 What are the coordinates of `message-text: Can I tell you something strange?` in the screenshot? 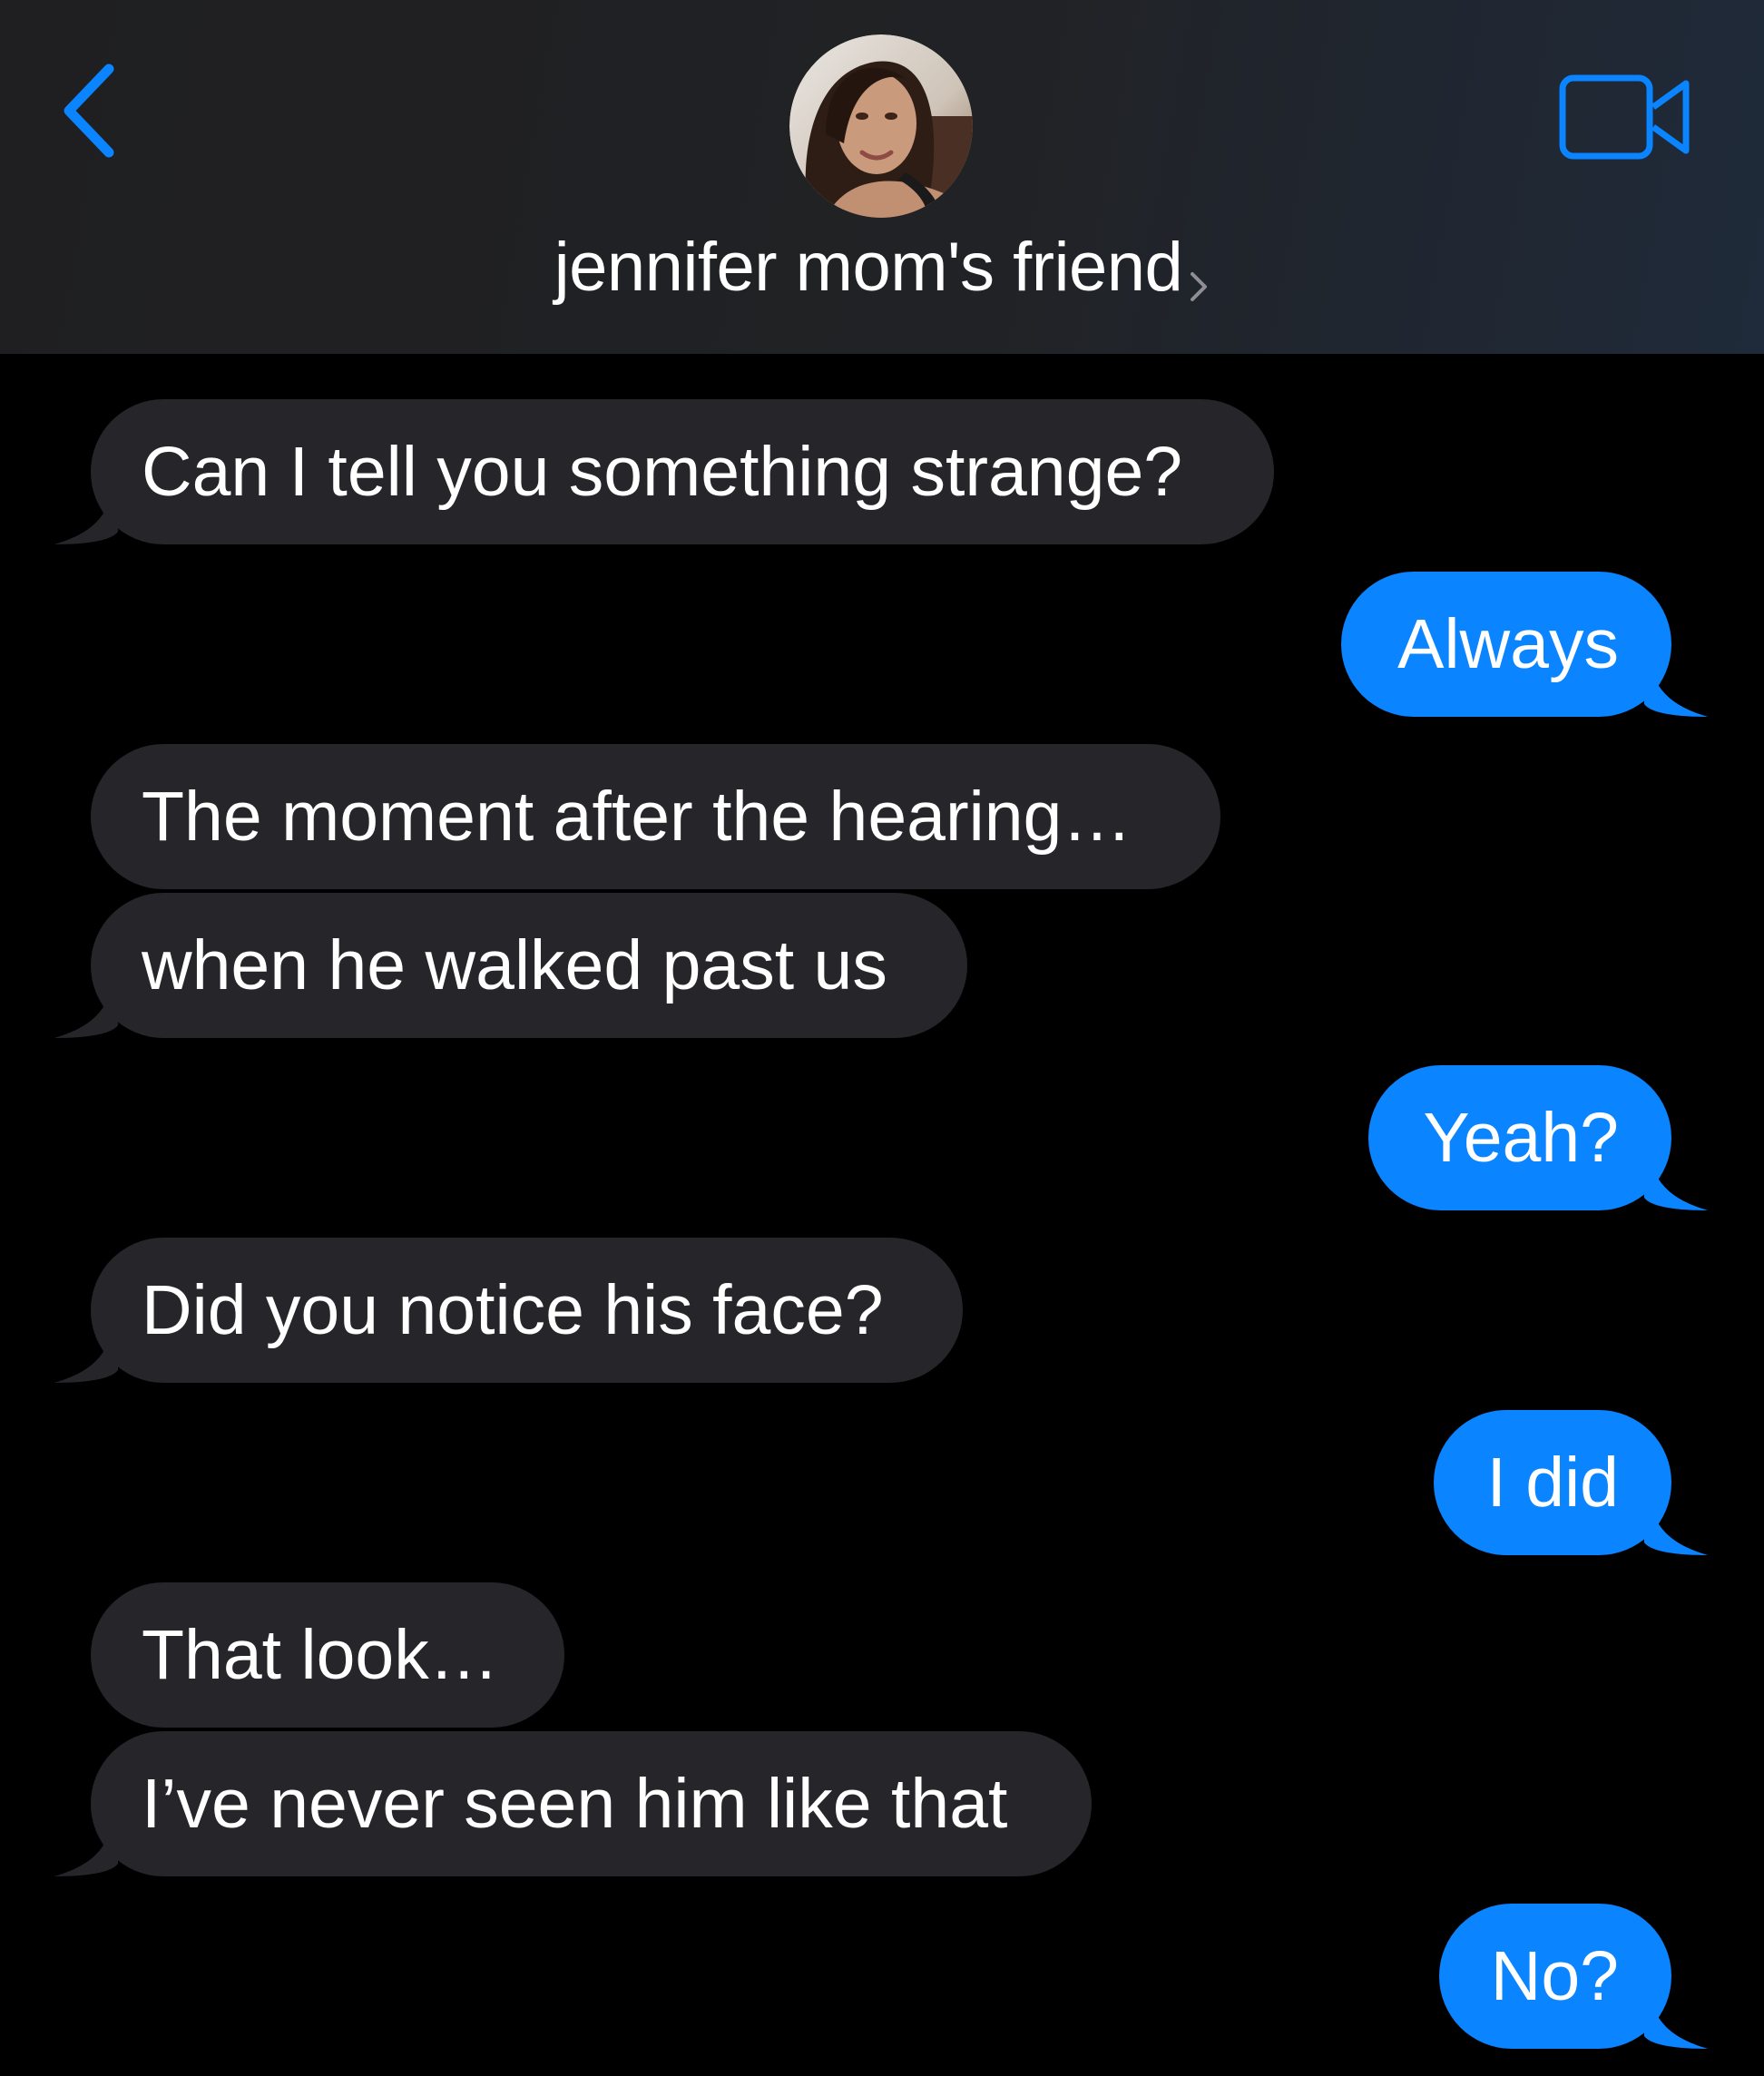 It's located at (662, 472).